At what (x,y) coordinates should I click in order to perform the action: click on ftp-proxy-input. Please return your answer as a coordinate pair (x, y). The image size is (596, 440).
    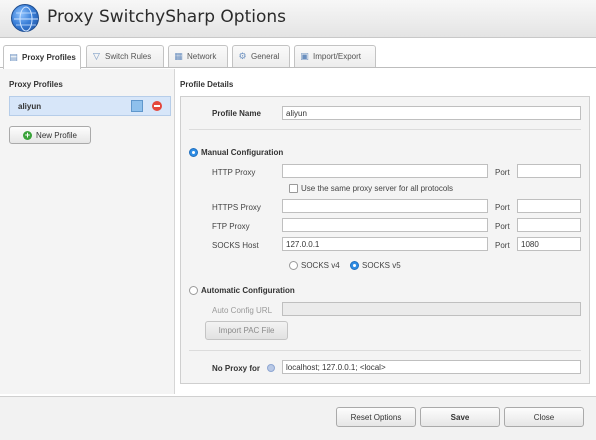
    Looking at the image, I should click on (385, 225).